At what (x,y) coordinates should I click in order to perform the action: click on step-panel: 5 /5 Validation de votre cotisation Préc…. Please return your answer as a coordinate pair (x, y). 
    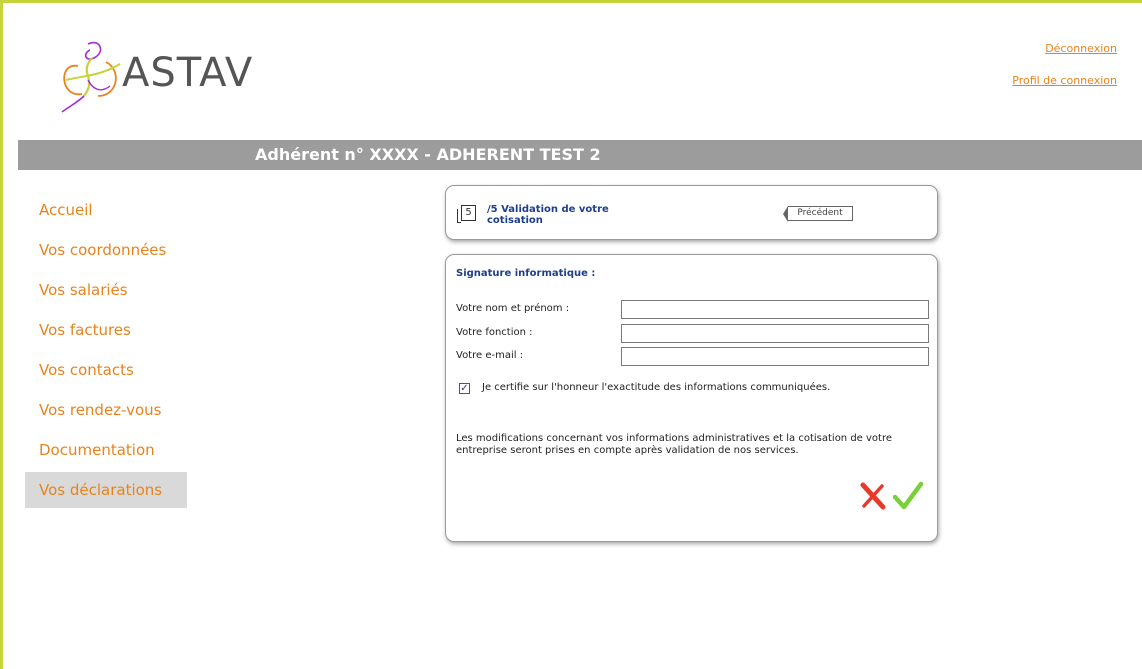
    Looking at the image, I should click on (691, 212).